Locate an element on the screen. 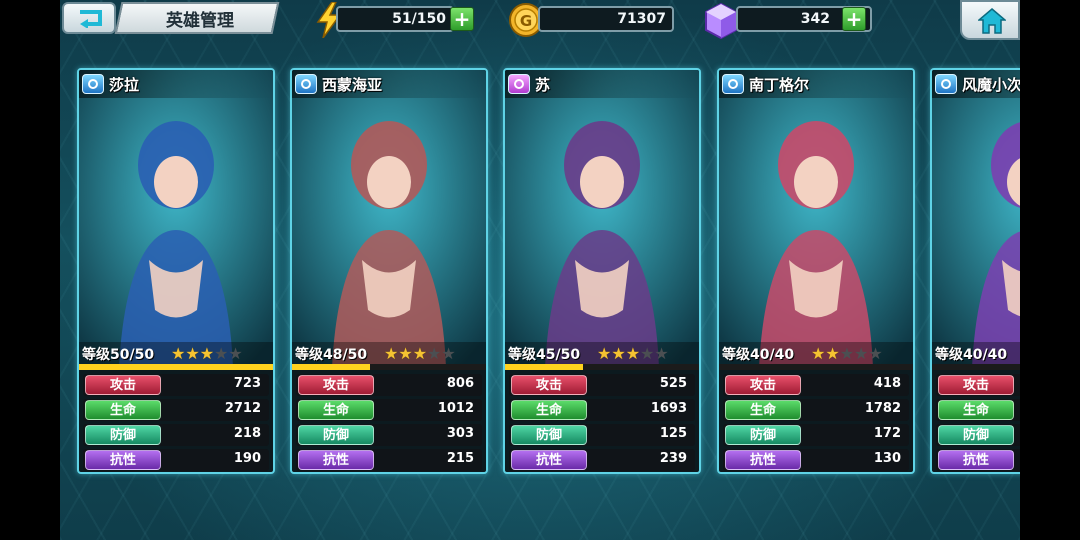  stat-row-hp: 生命 1693 is located at coordinates (602, 410).